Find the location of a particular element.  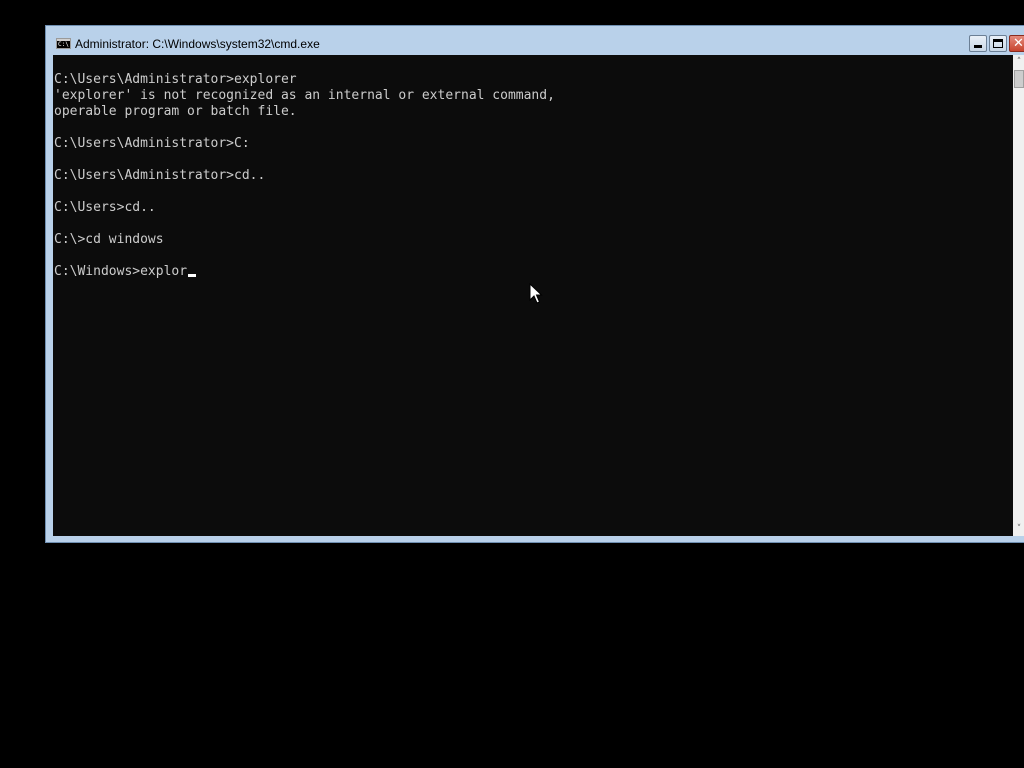

console-line: C:\Users\Administrator>explorer is located at coordinates (175, 79).